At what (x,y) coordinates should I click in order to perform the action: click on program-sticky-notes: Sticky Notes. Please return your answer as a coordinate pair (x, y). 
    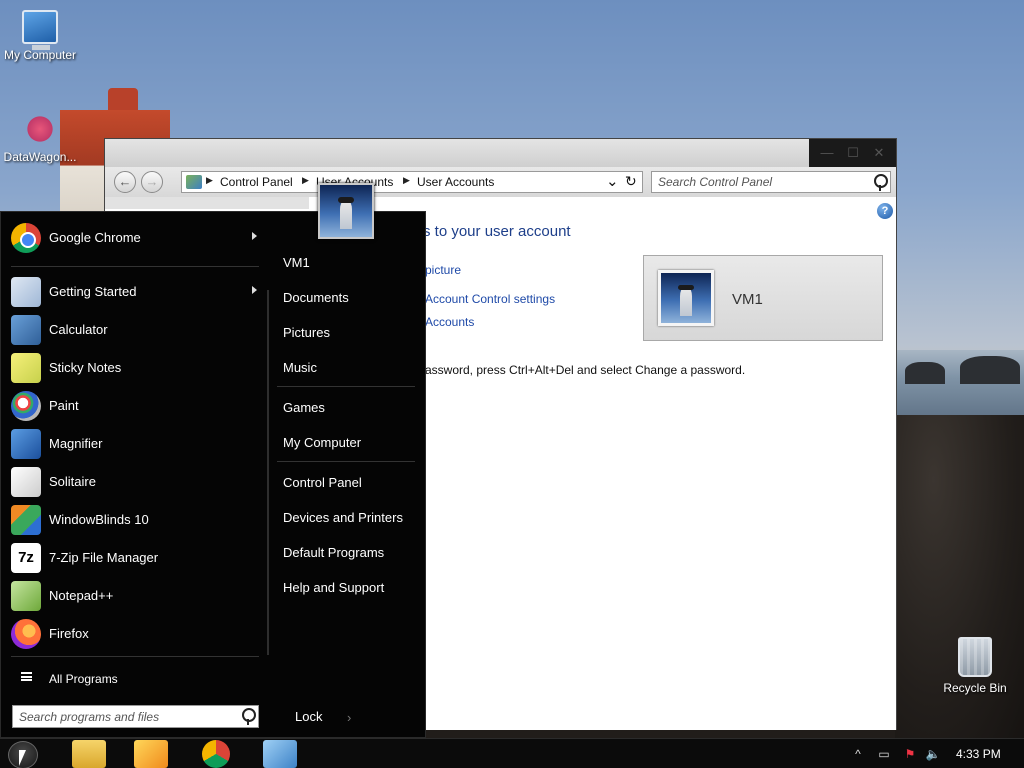
    Looking at the image, I should click on (134, 368).